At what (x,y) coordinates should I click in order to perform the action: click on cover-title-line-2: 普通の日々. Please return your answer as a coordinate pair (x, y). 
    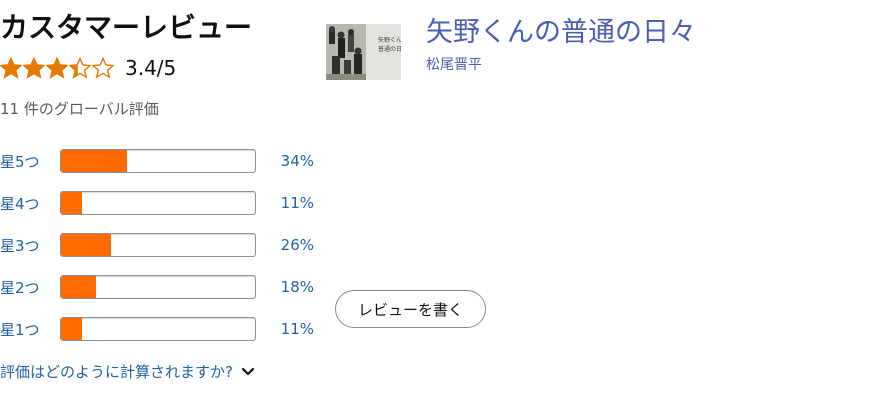
    Looking at the image, I should click on (389, 49).